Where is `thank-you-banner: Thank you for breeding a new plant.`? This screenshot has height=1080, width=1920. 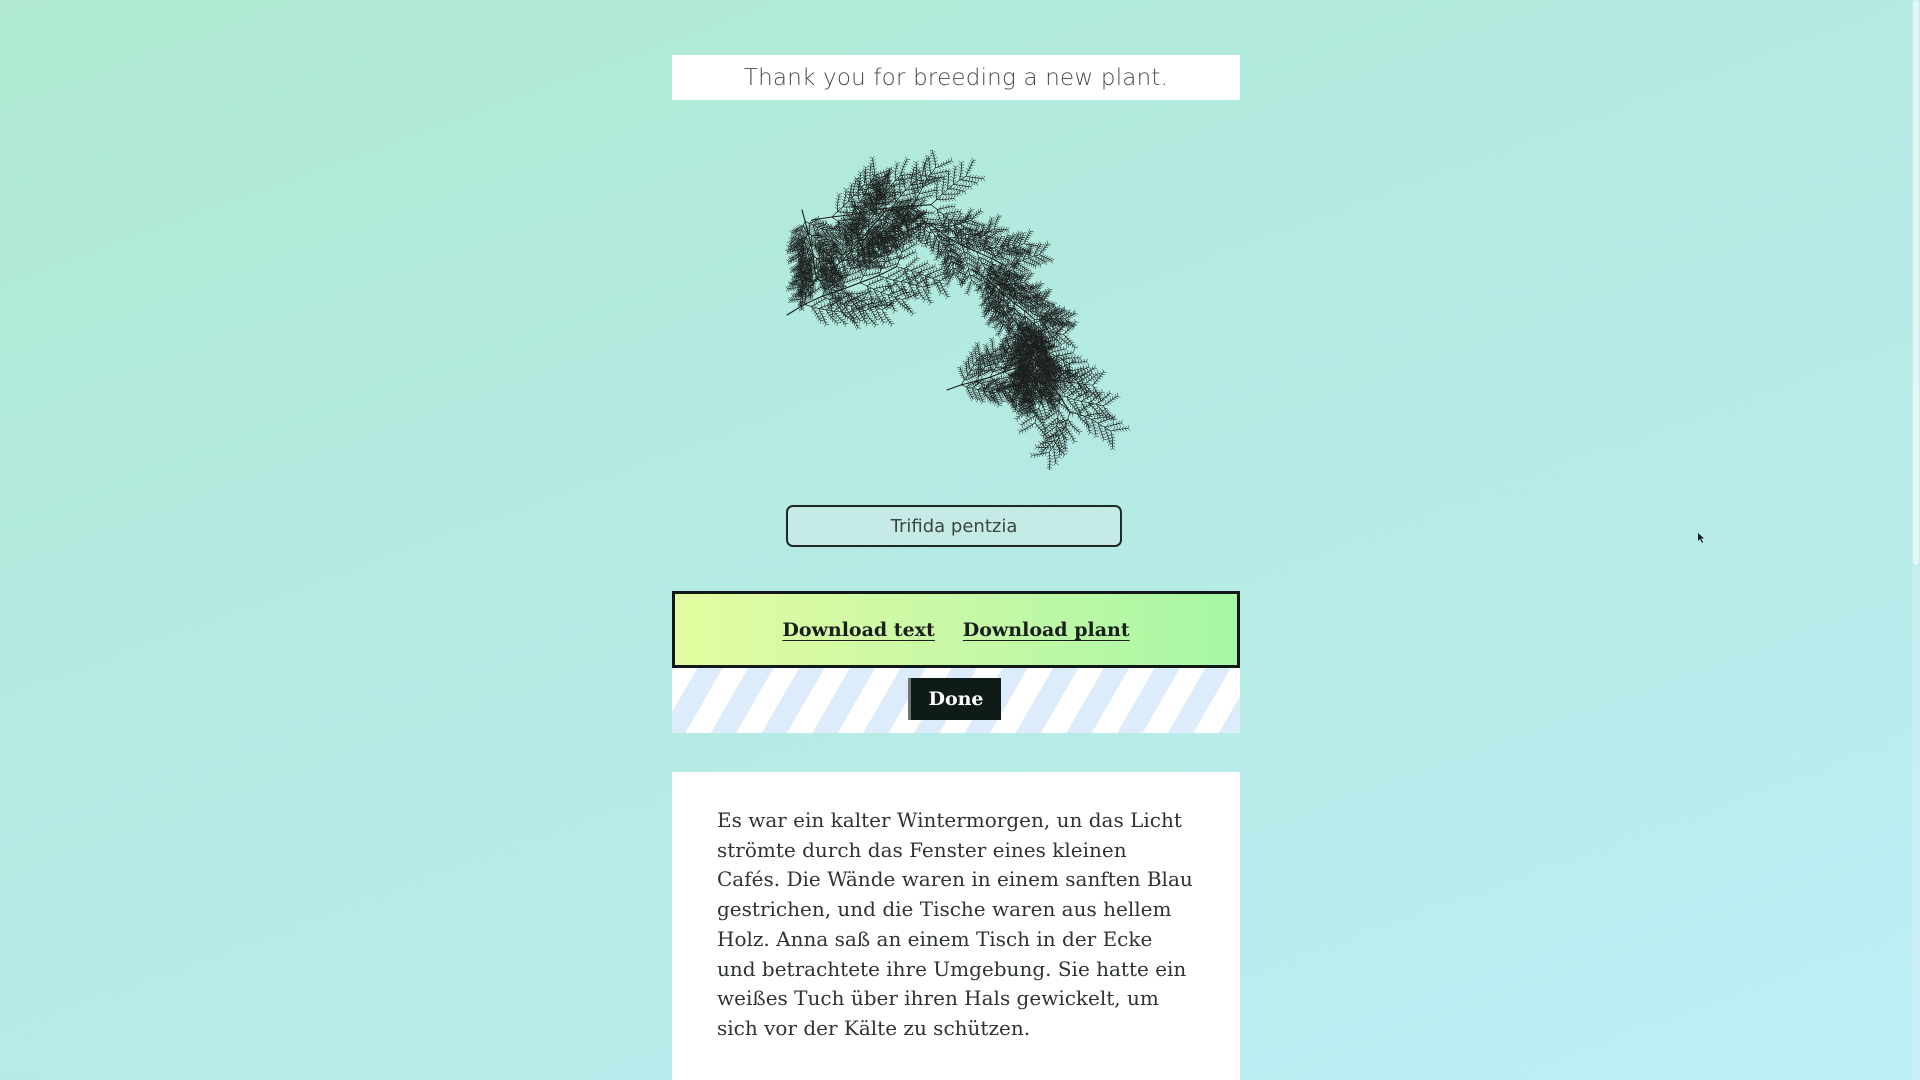
thank-you-banner: Thank you for breeding a new plant. is located at coordinates (956, 77).